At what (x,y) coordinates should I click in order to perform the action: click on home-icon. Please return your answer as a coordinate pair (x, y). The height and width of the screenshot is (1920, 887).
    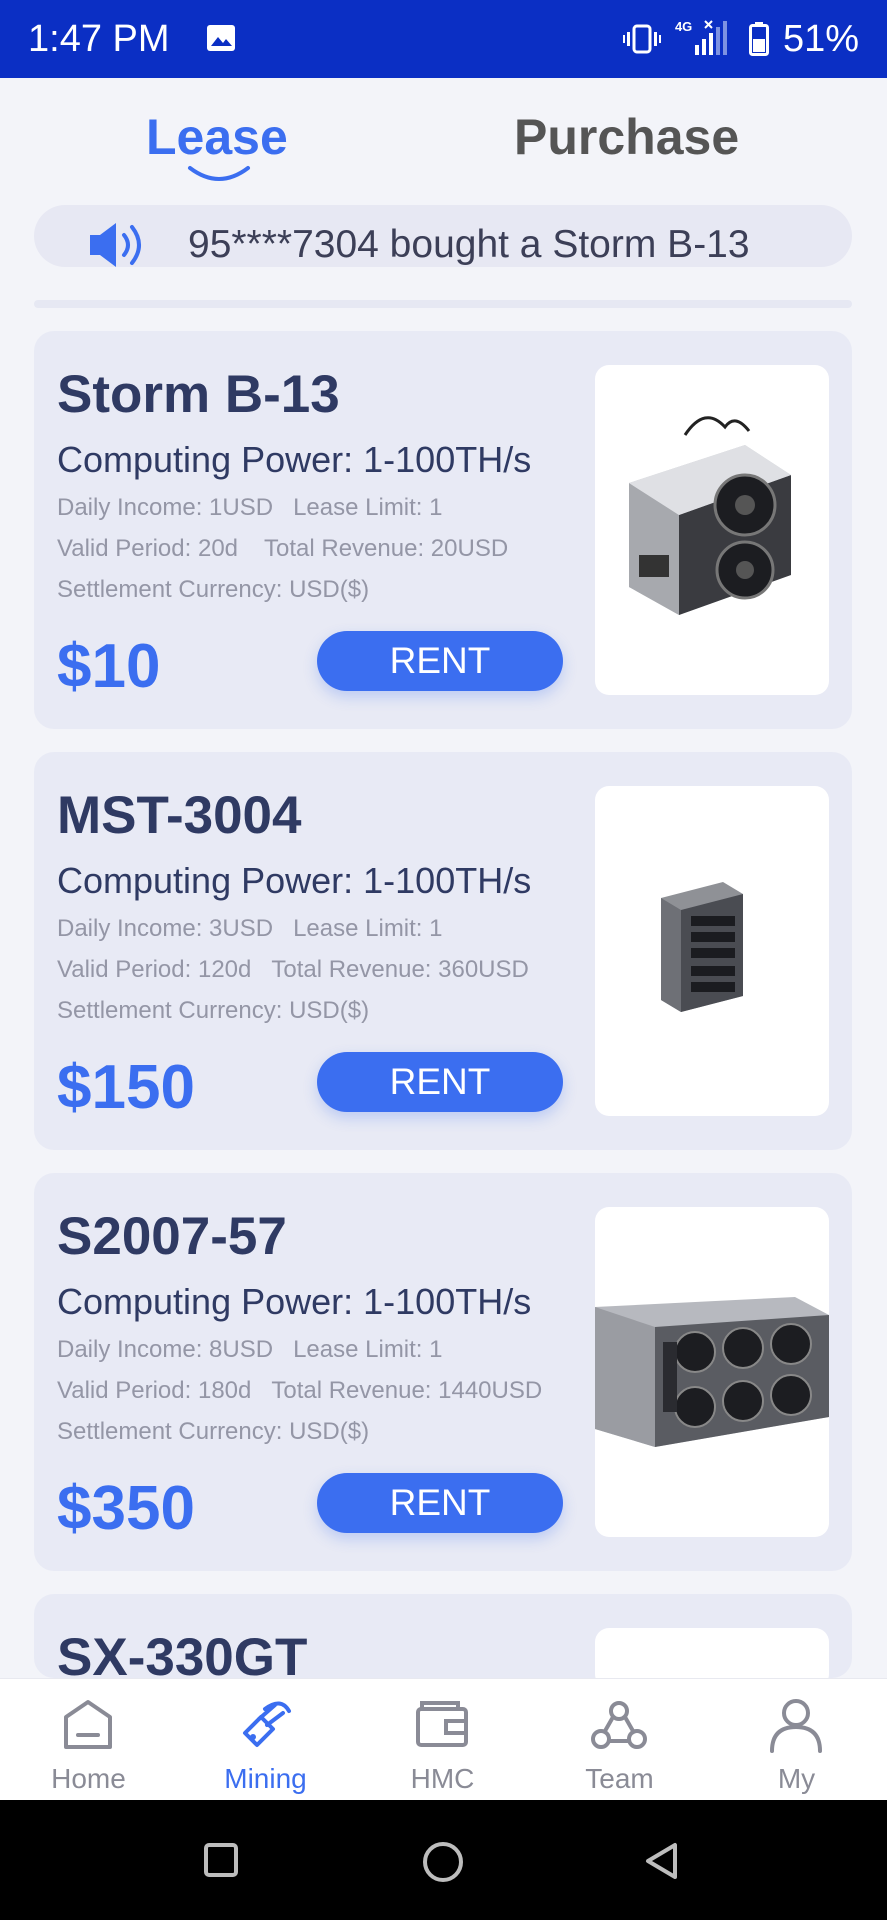
    Looking at the image, I should click on (88, 1724).